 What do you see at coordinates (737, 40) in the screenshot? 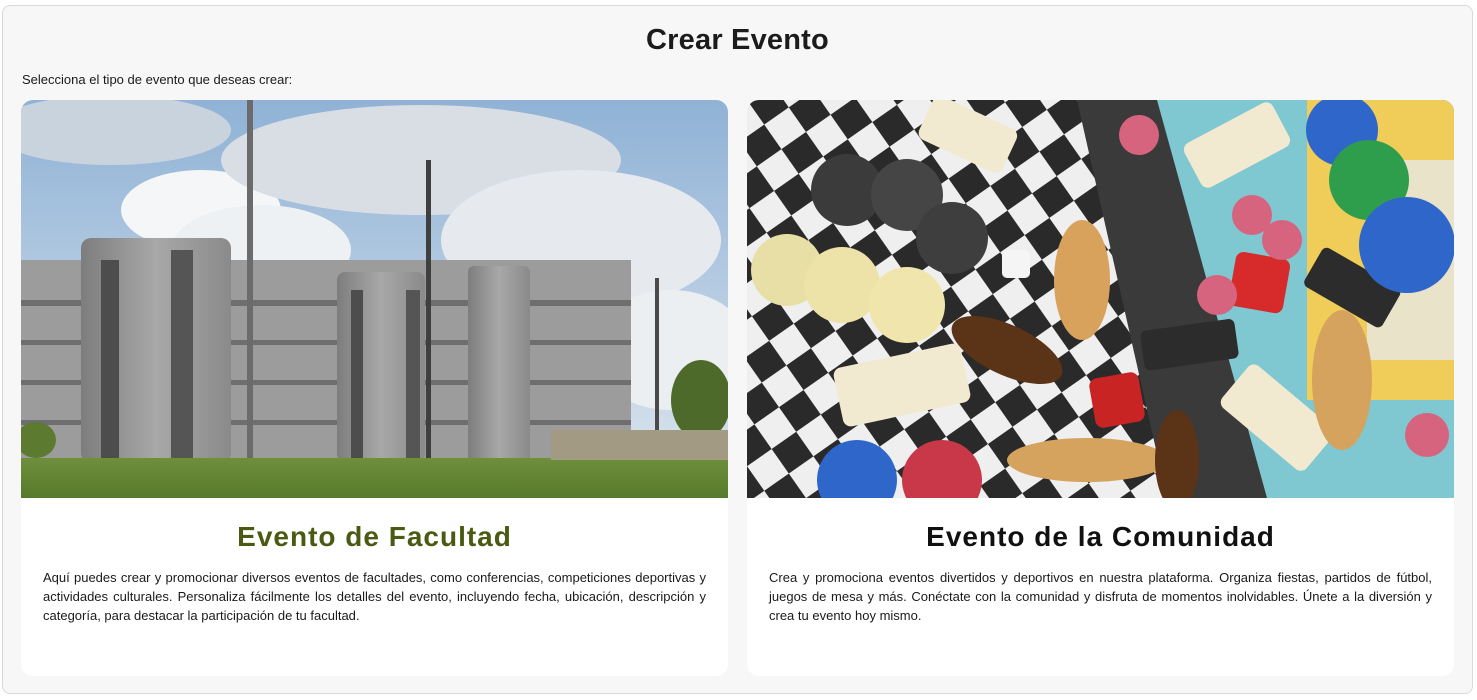
I see `page-title: Crear Evento` at bounding box center [737, 40].